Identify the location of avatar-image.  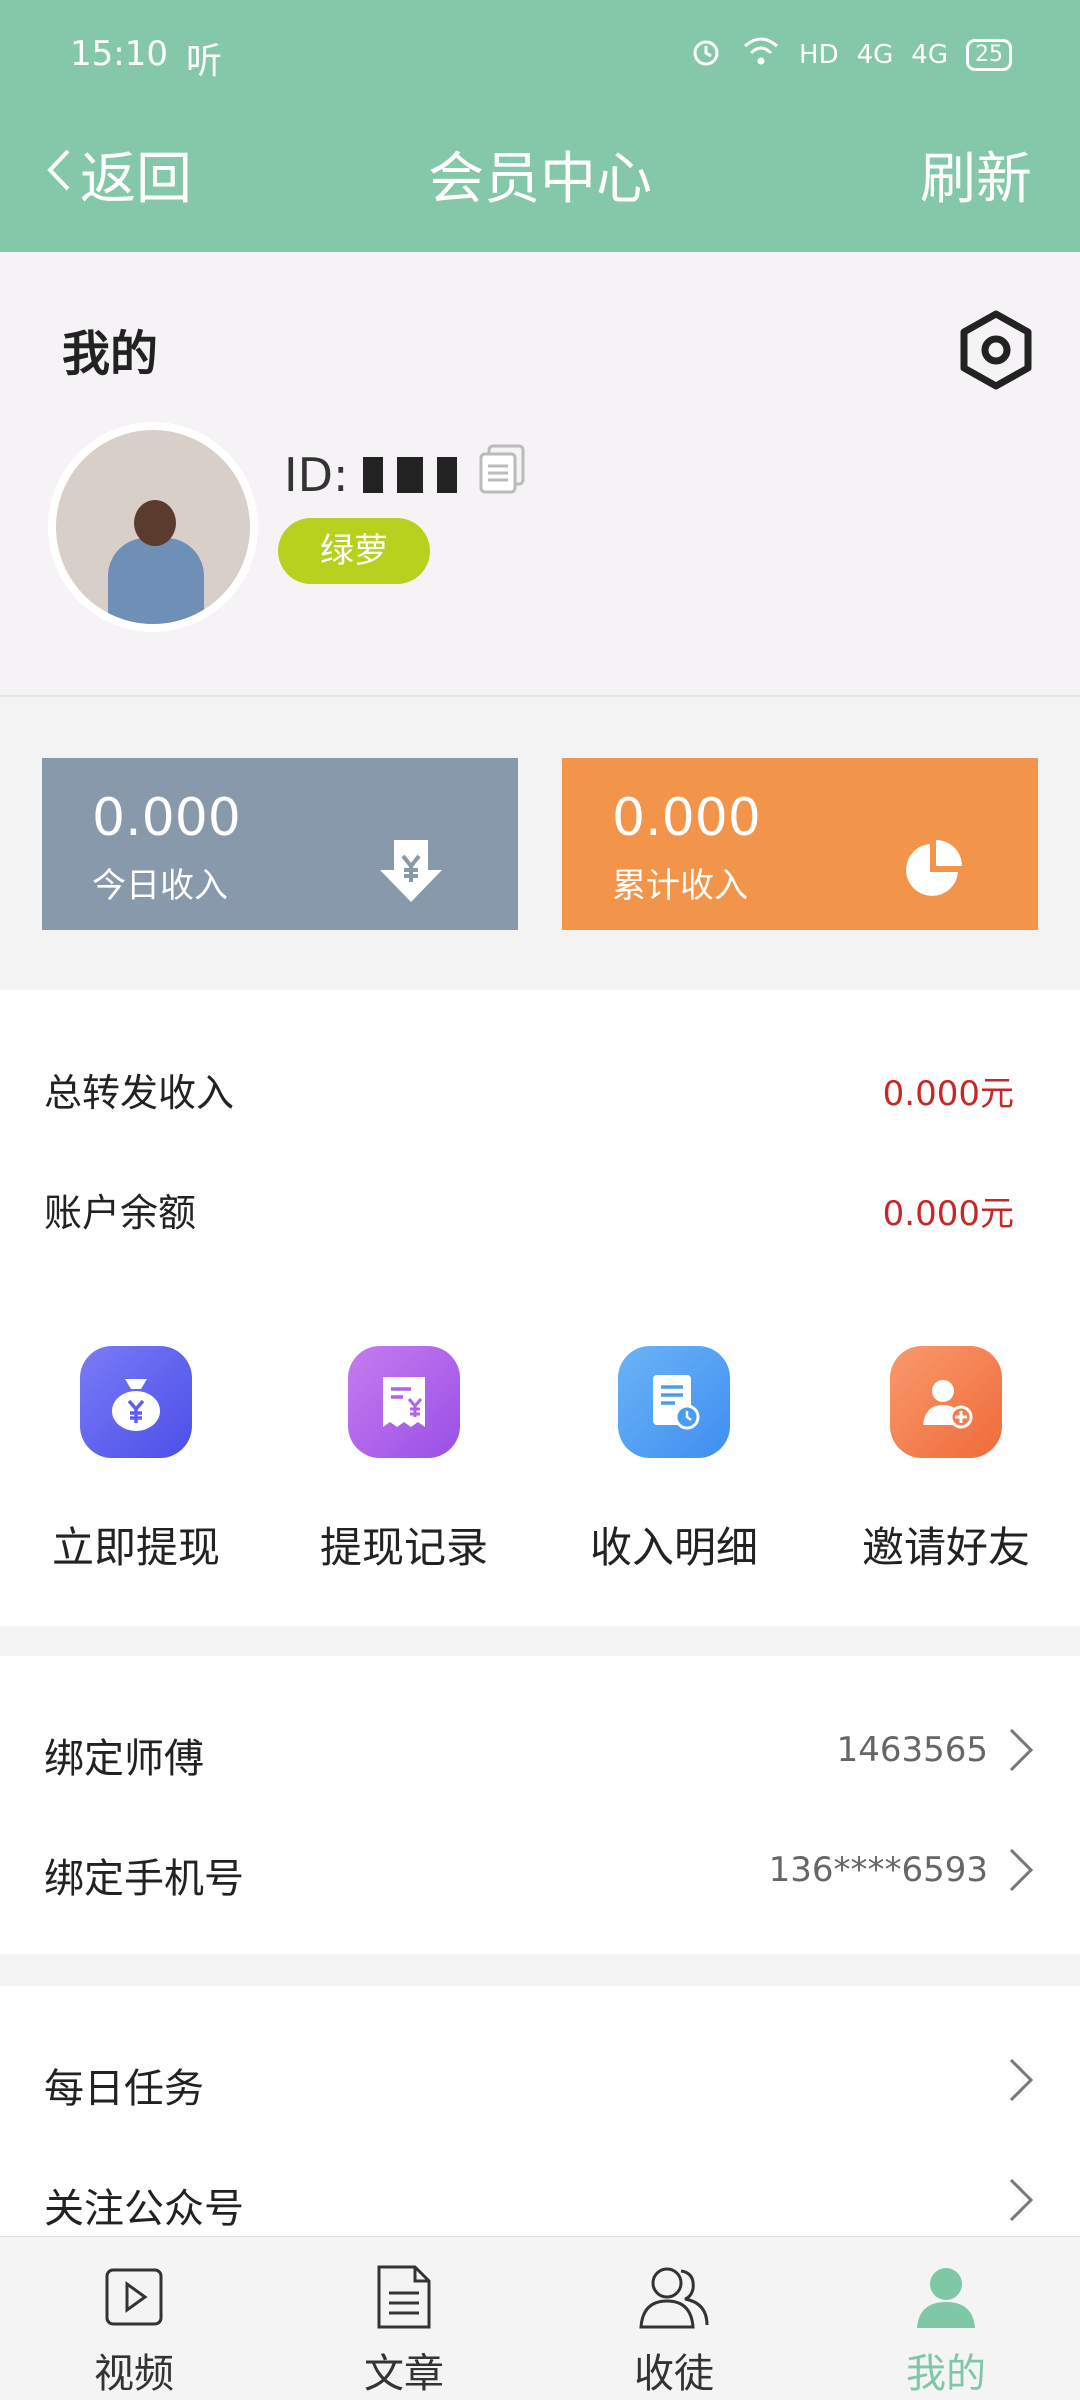
(153, 527).